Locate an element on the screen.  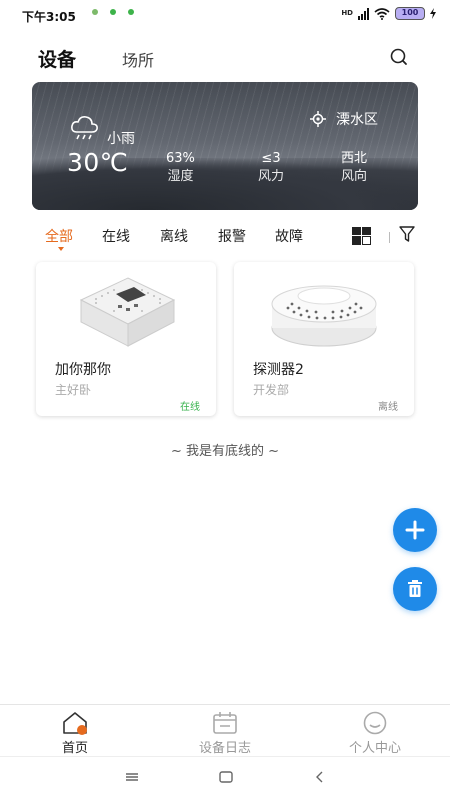
smile-icon is located at coordinates (375, 723).